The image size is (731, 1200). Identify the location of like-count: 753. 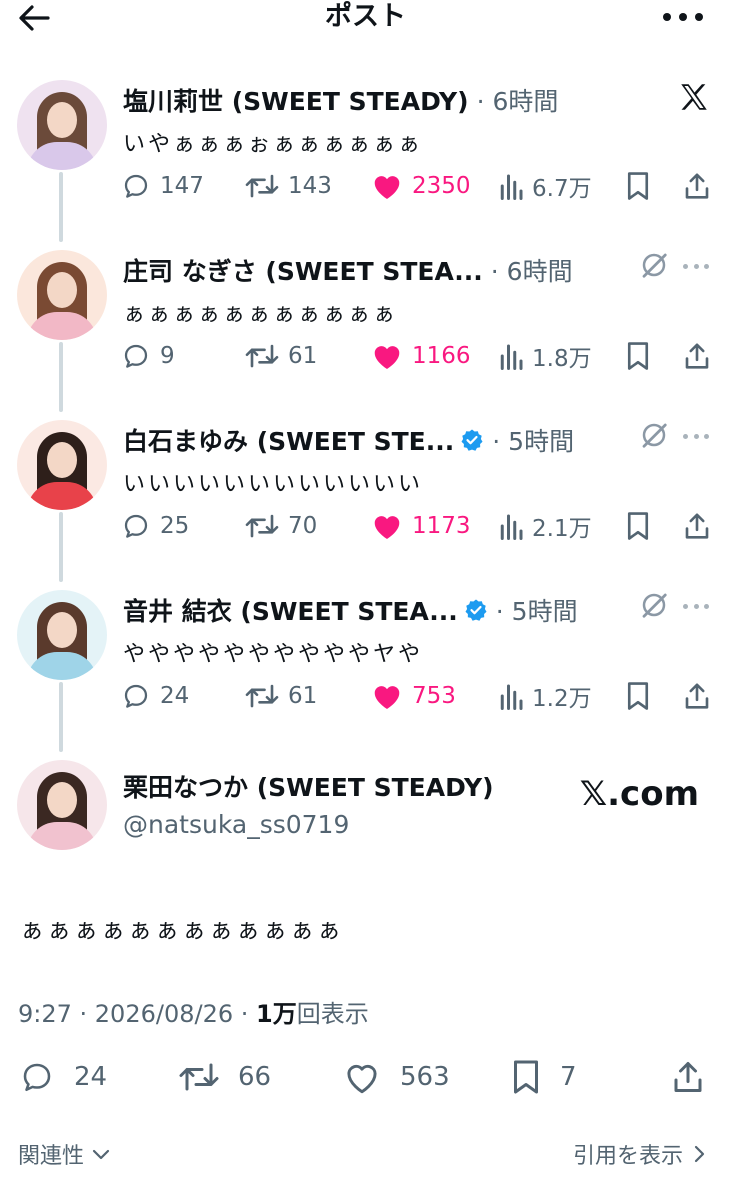
(434, 696).